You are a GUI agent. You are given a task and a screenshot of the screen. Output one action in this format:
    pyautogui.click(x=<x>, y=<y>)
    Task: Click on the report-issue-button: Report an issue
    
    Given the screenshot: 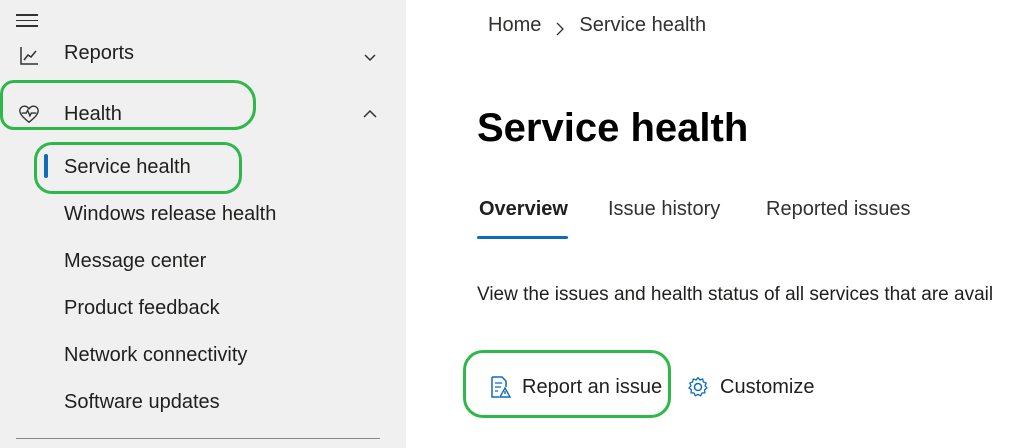 What is the action you would take?
    pyautogui.click(x=575, y=387)
    